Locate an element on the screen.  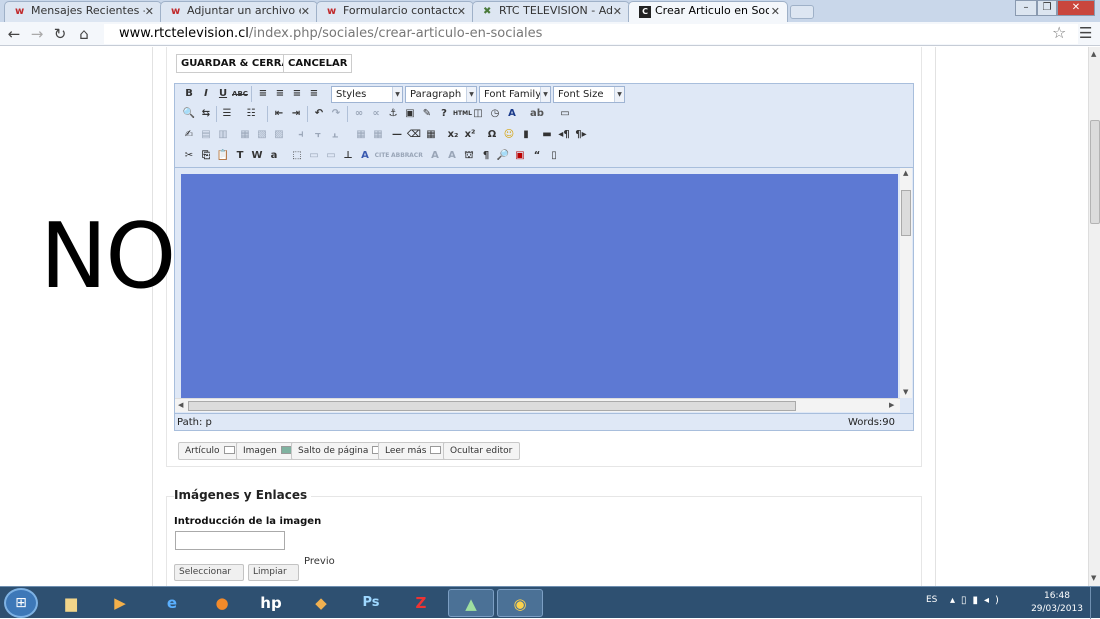
editor-horizontal-scrollbar: ◀ ▶ is located at coordinates (537, 405).